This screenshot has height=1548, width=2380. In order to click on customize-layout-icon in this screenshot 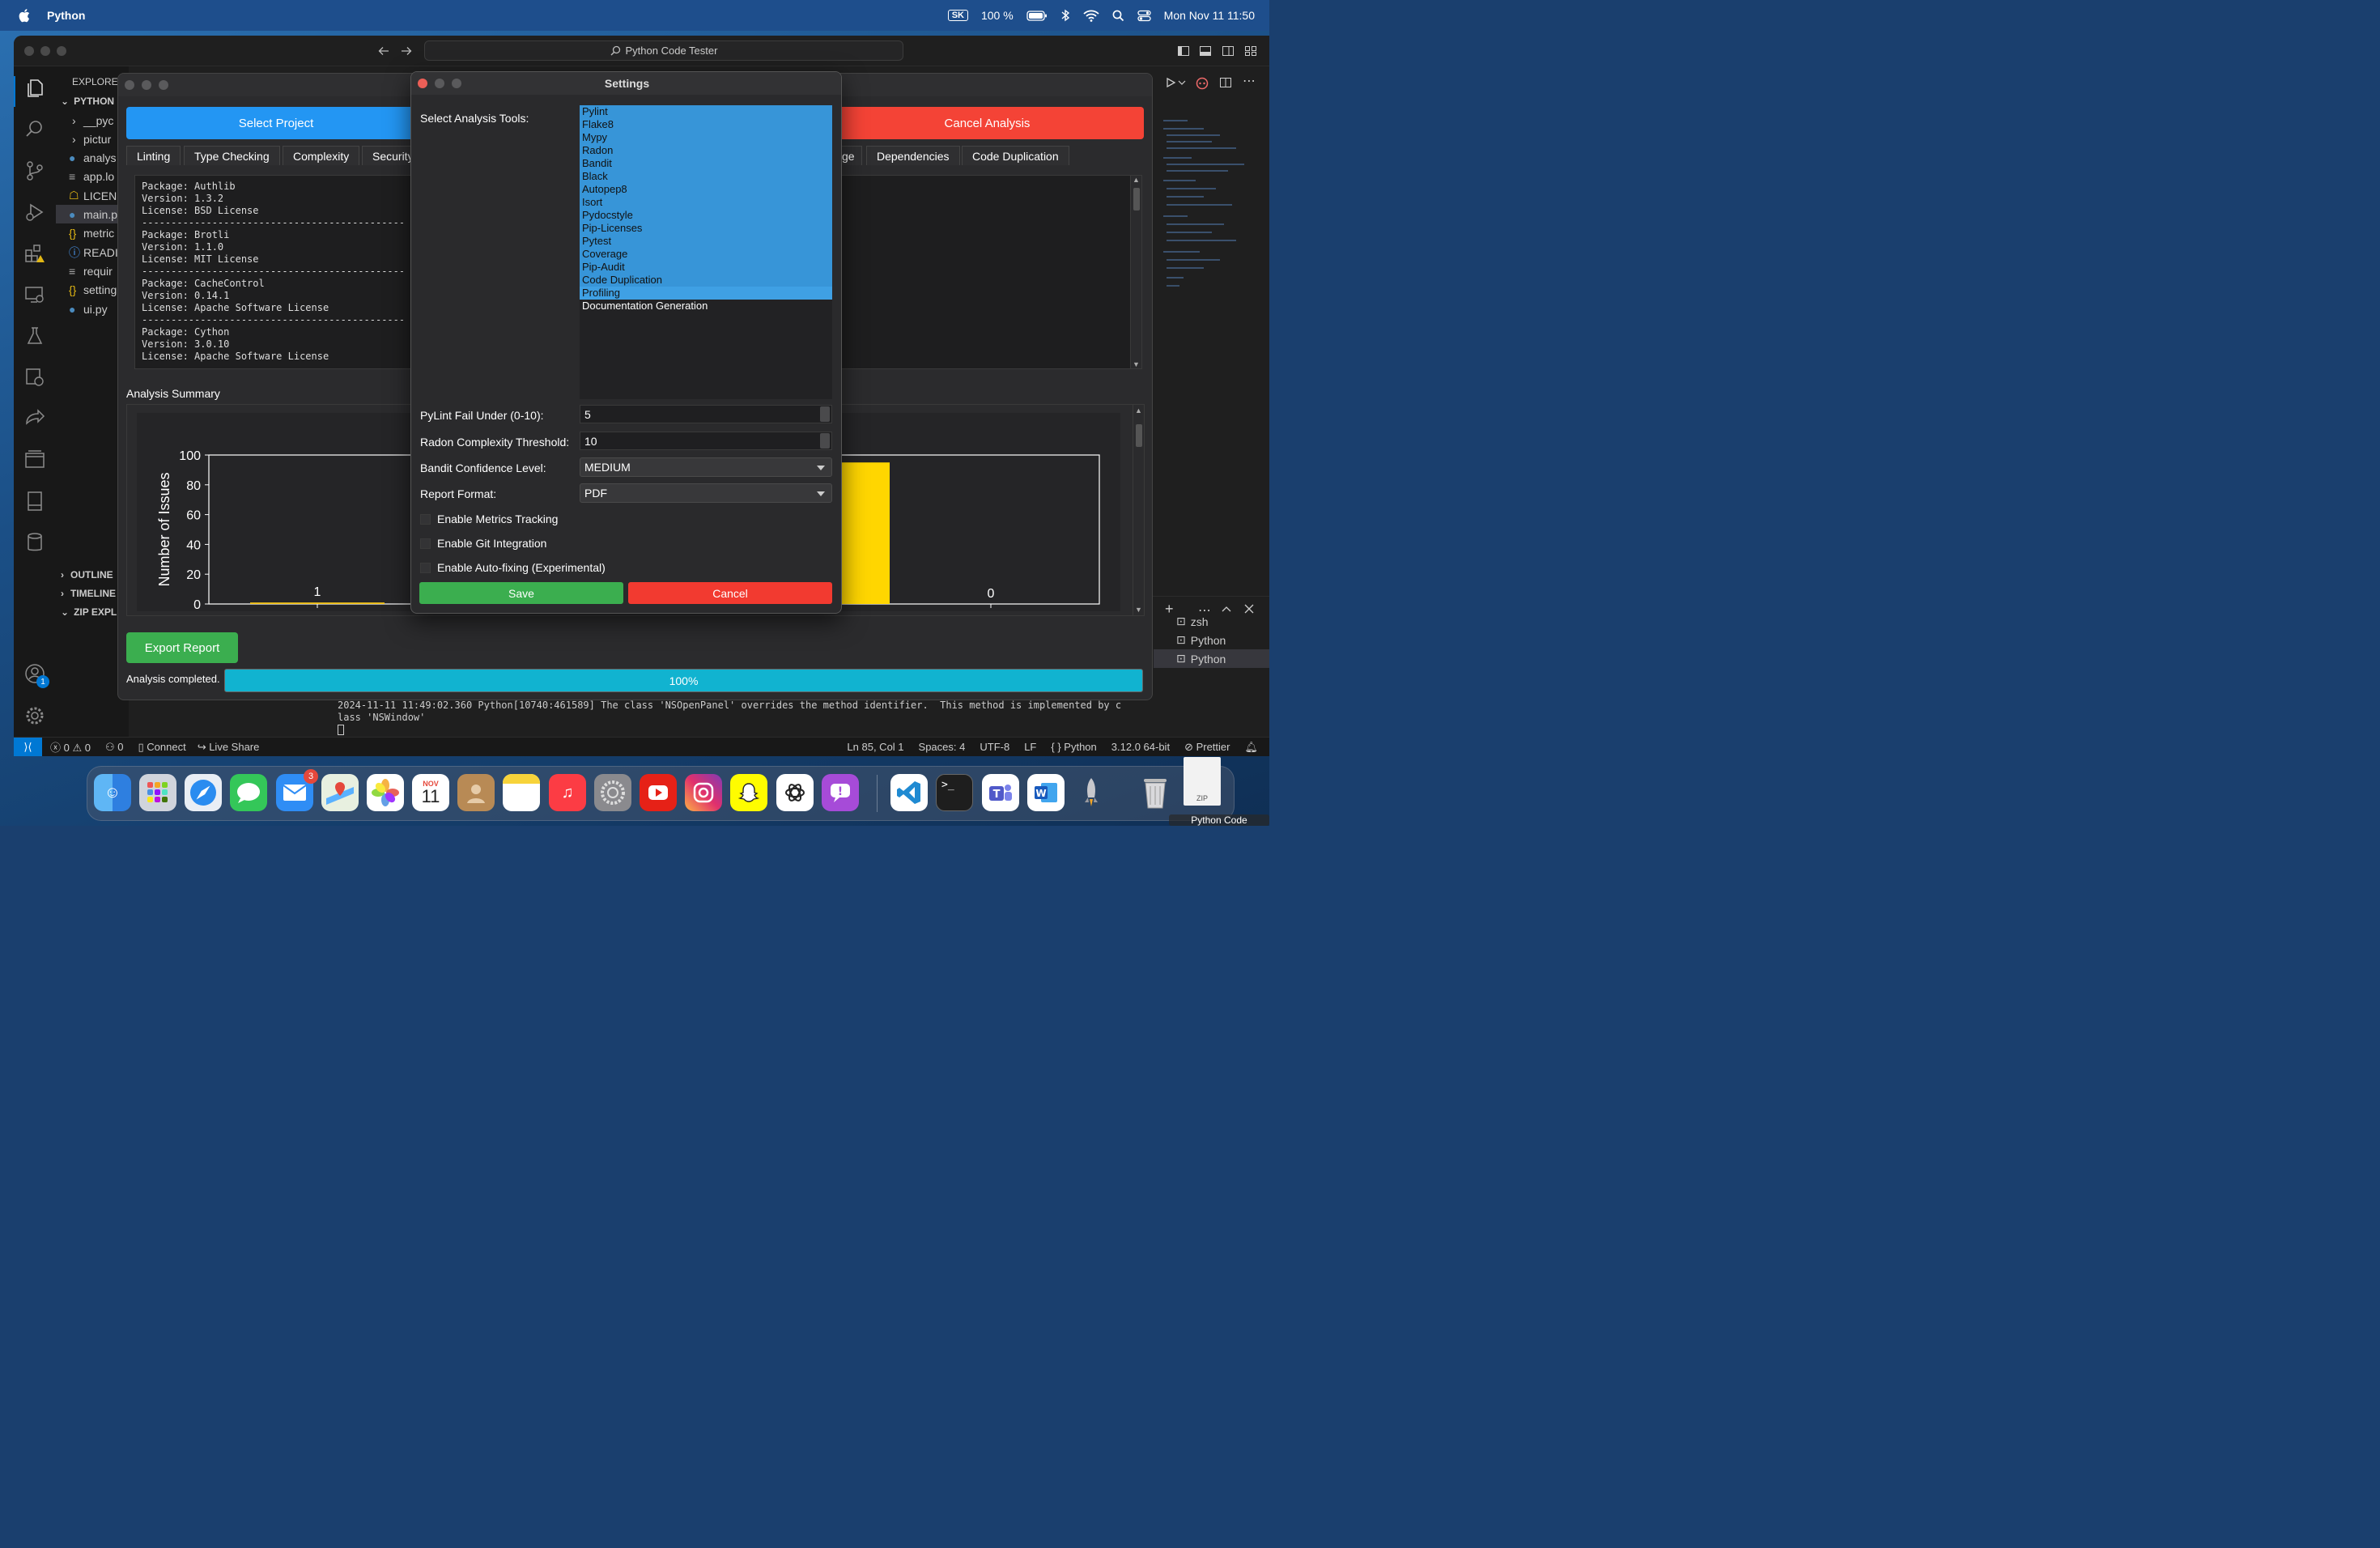, I will do `click(1250, 51)`.